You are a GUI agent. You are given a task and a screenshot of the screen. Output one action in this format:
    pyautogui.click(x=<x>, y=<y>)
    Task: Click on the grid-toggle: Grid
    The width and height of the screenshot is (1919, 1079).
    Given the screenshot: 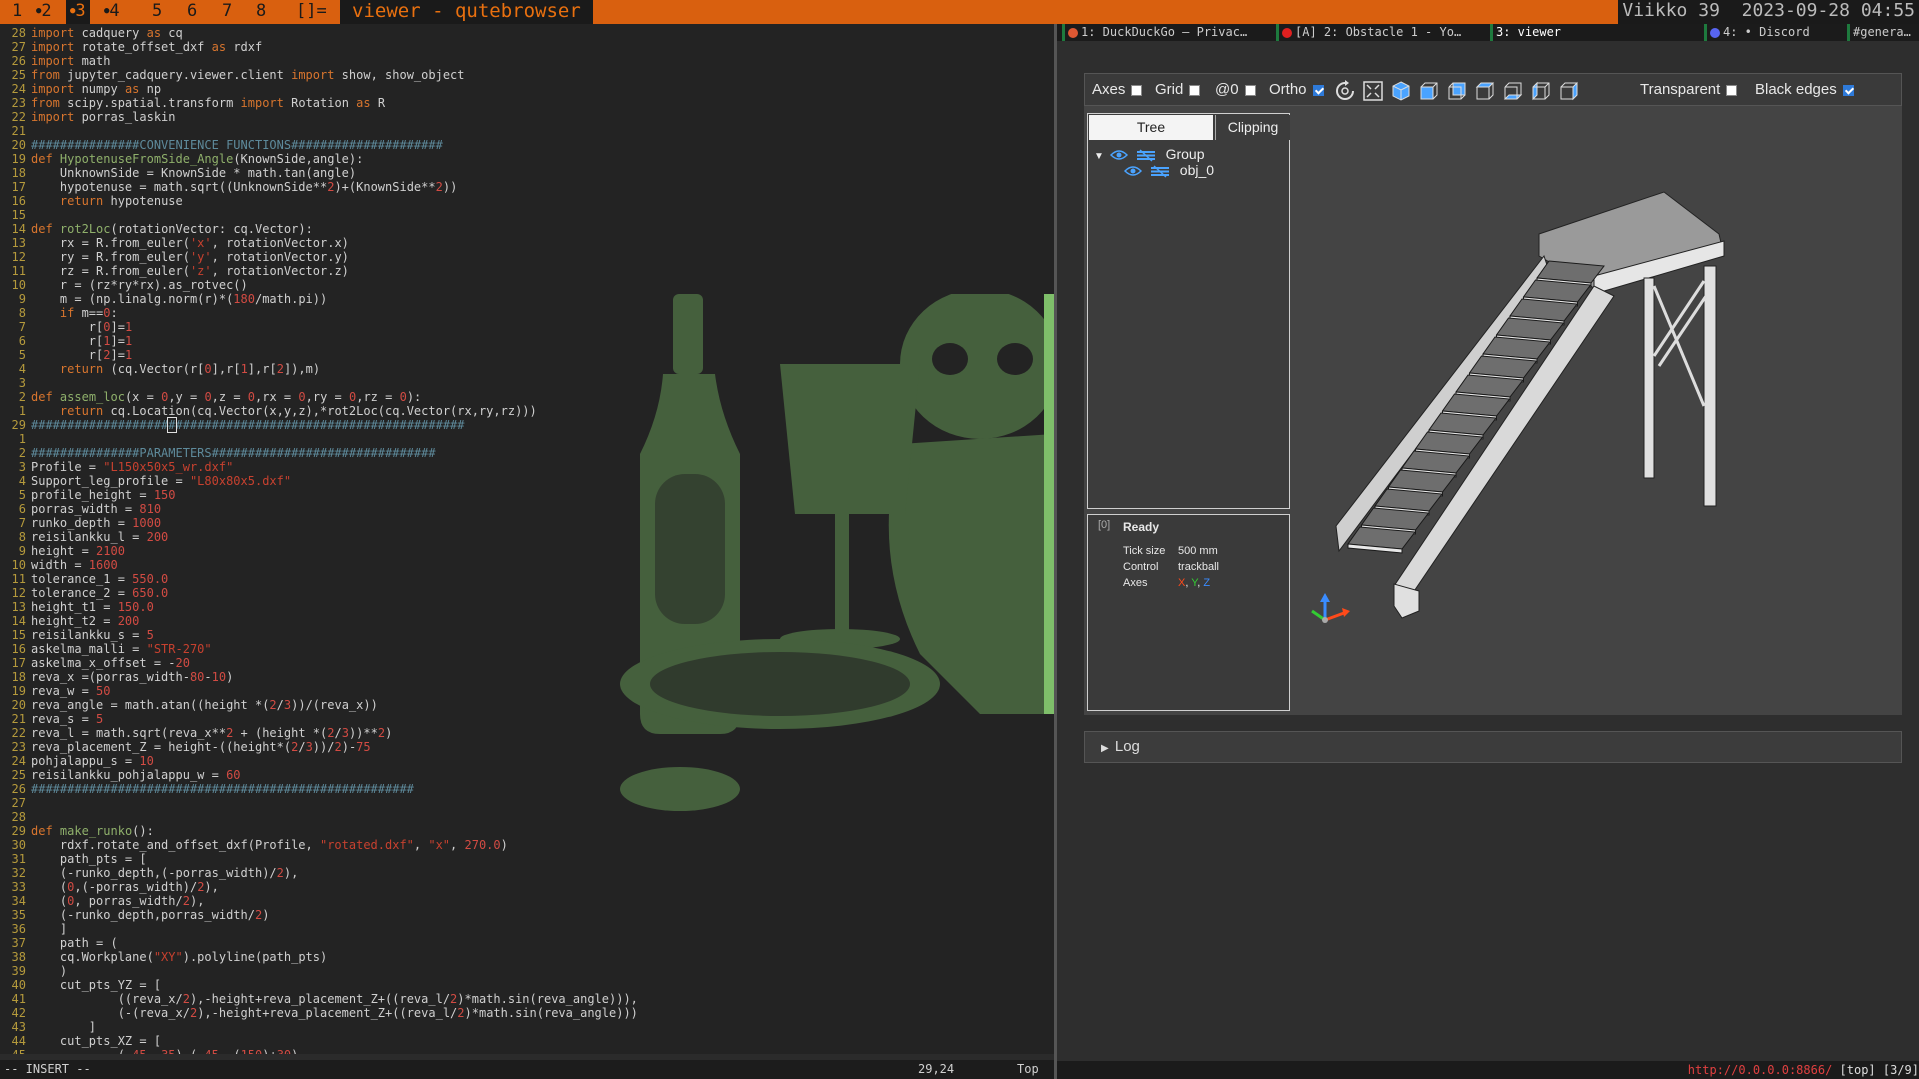 What is the action you would take?
    pyautogui.click(x=1178, y=89)
    